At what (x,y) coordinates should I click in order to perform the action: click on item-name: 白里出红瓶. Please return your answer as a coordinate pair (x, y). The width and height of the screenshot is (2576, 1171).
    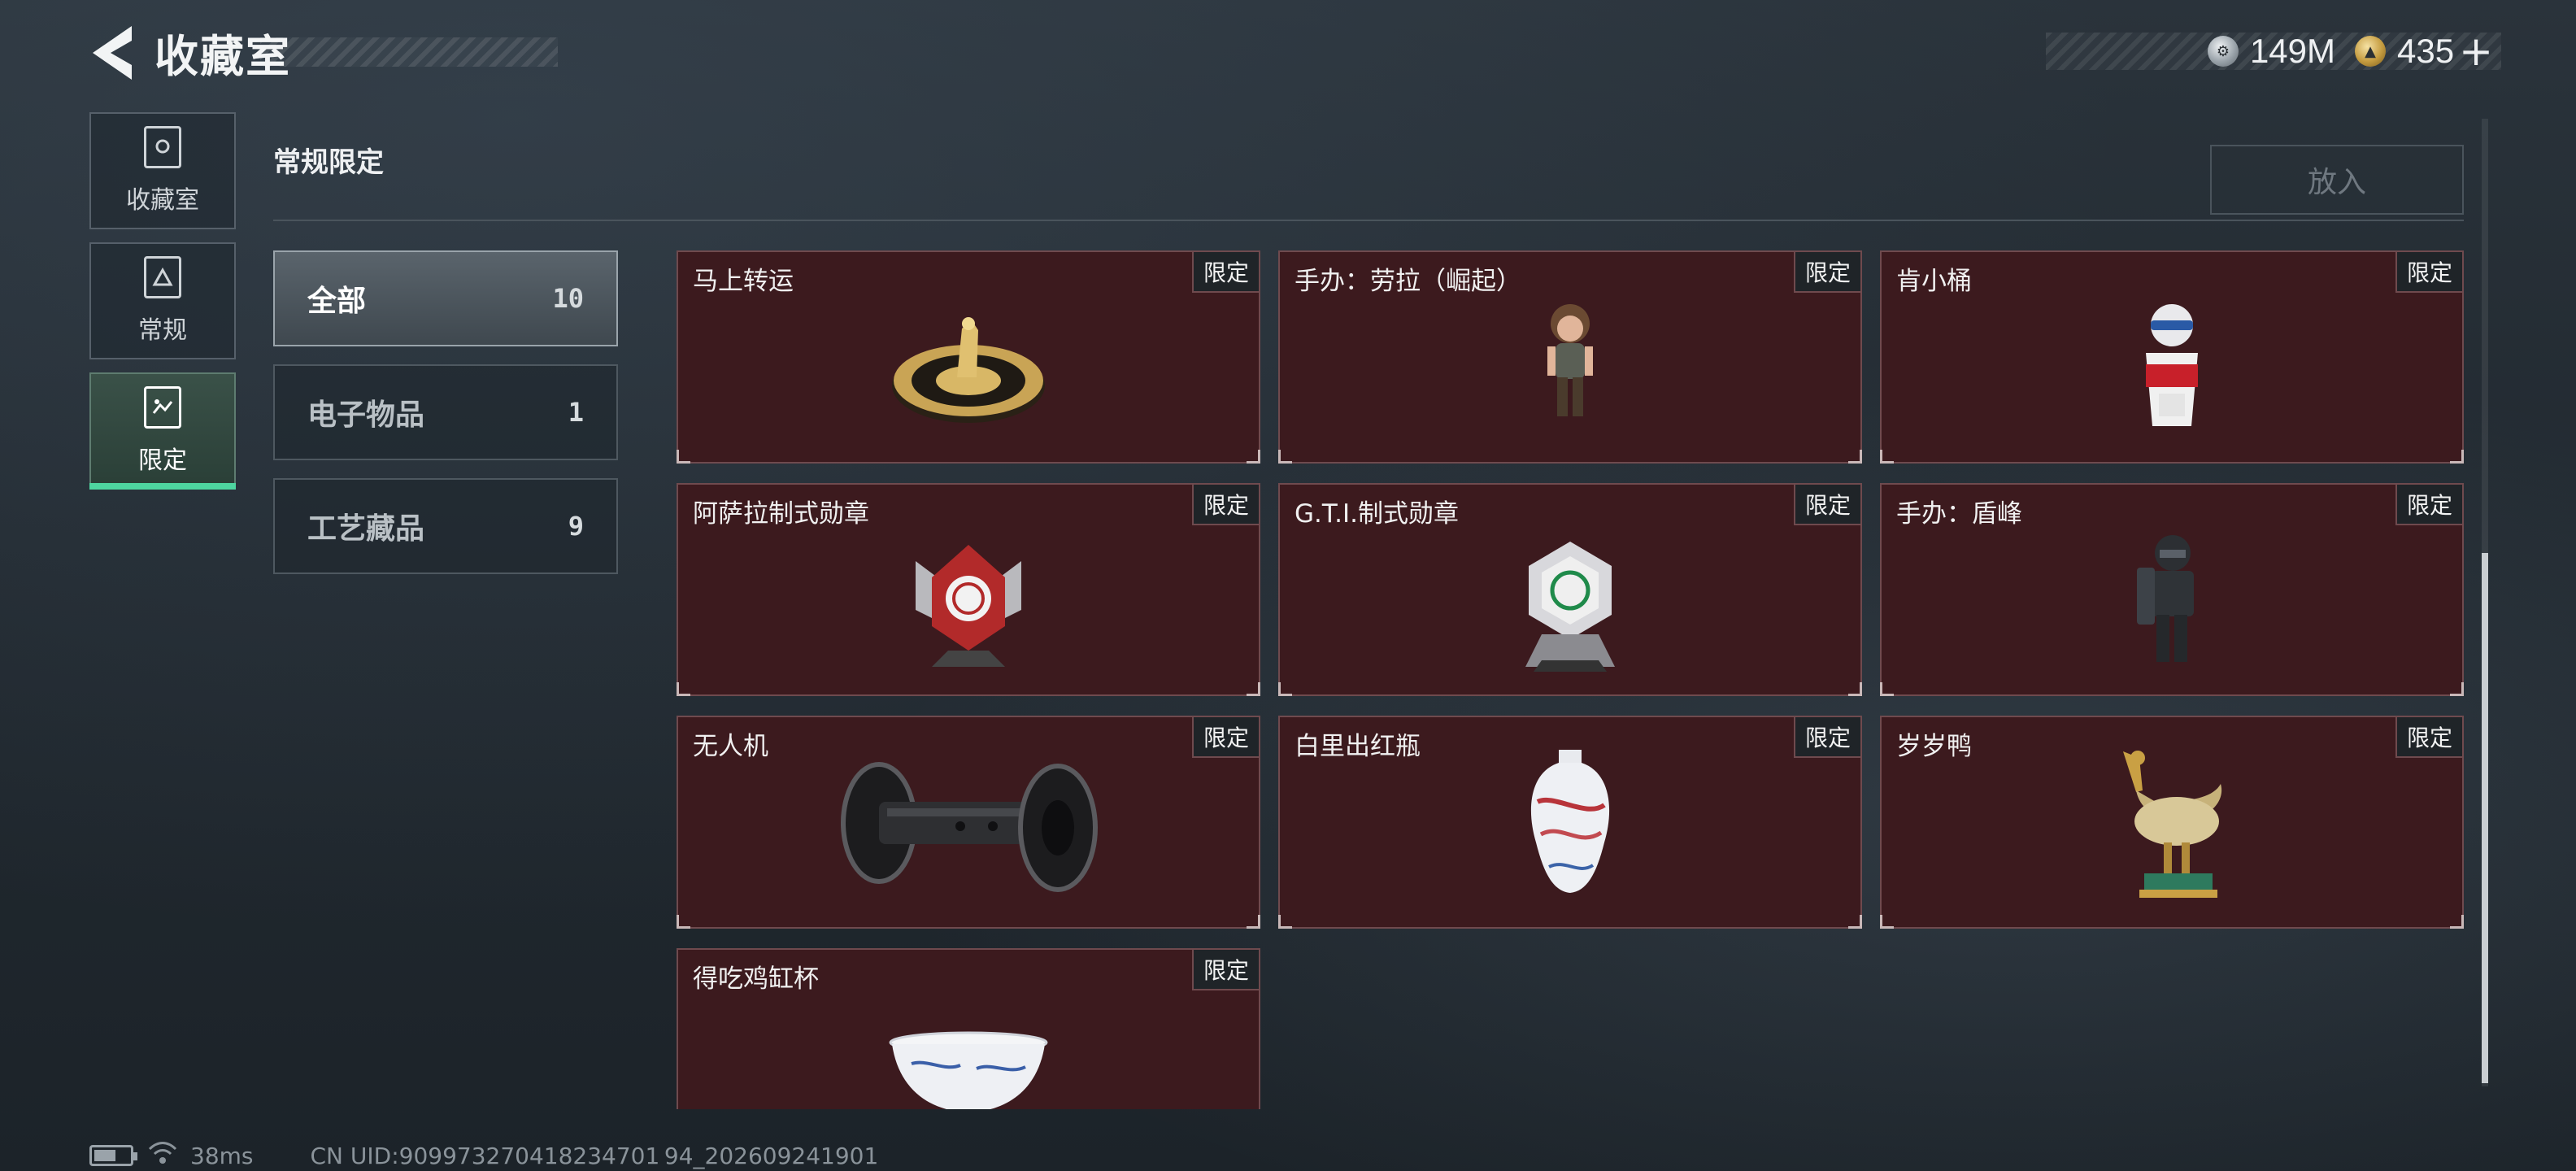
    Looking at the image, I should click on (1358, 746).